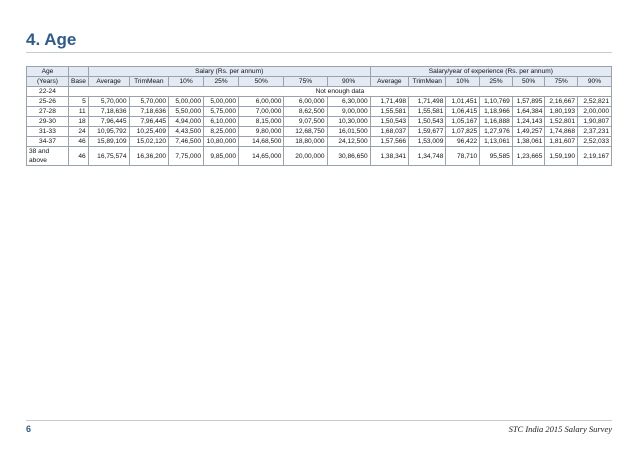  Describe the element at coordinates (305, 111) in the screenshot. I see `salary-cell: 8,62,500` at that location.